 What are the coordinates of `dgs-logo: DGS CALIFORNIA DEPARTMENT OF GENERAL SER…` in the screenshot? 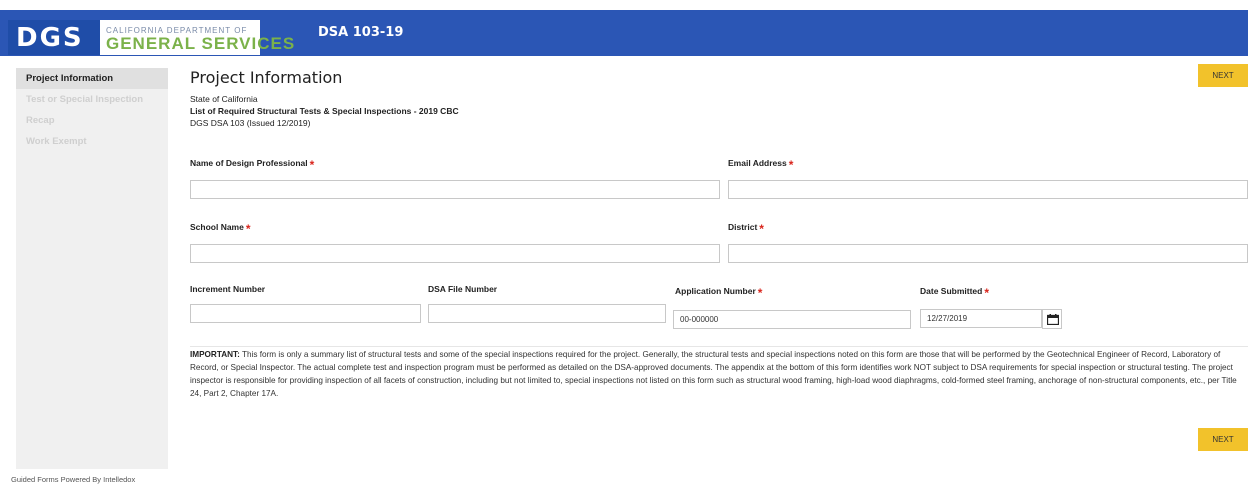 It's located at (151, 37).